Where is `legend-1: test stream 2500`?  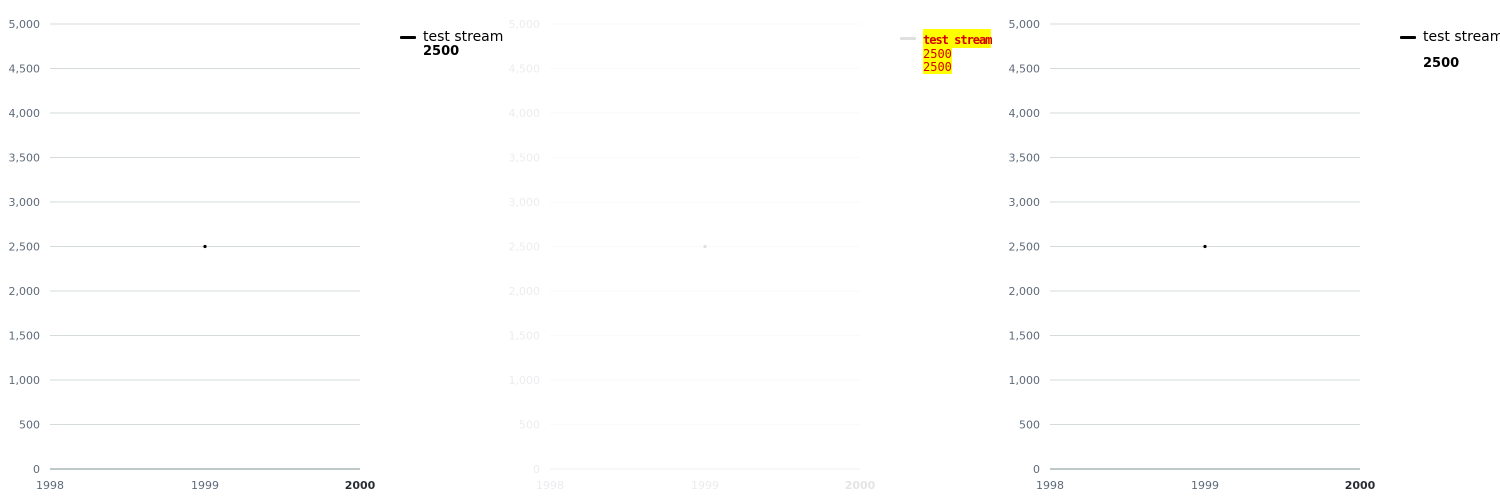 legend-1: test stream 2500 is located at coordinates (451, 44).